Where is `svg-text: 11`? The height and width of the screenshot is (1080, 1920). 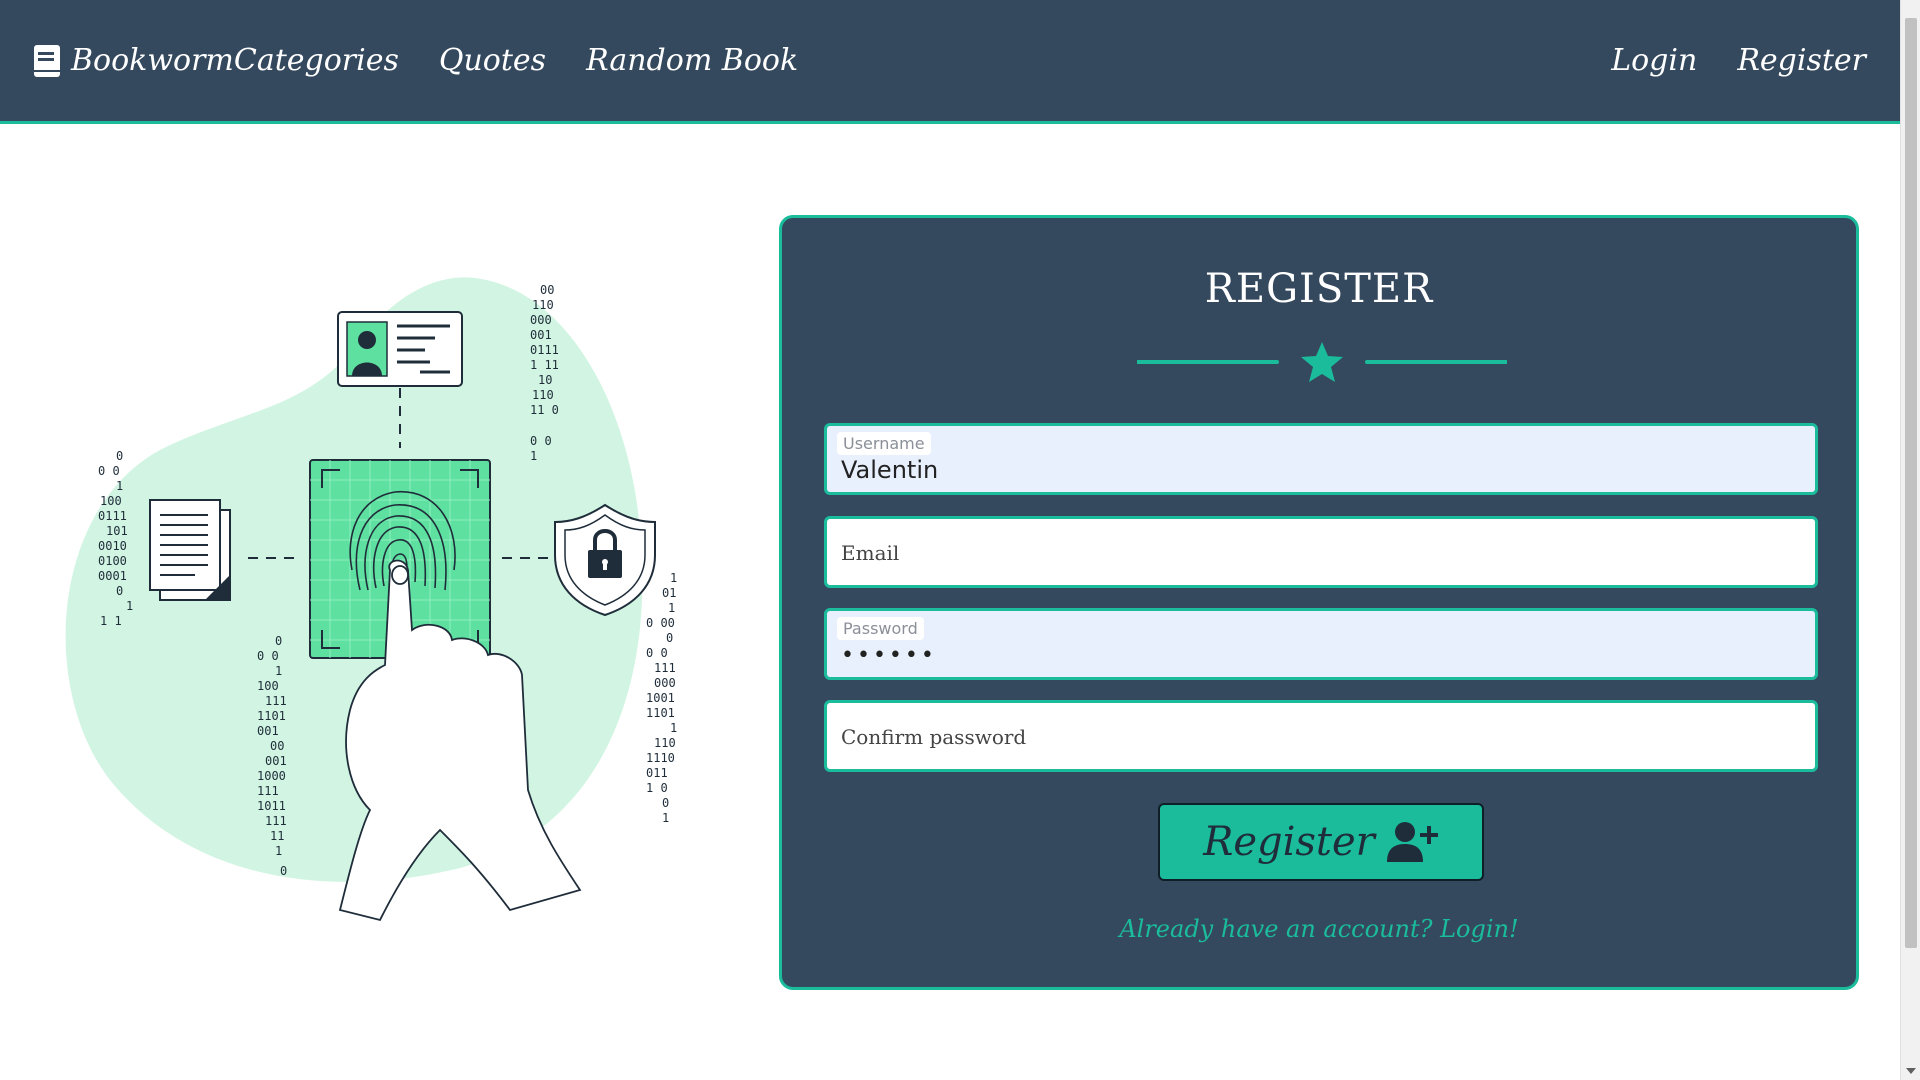
svg-text: 11 is located at coordinates (277, 836).